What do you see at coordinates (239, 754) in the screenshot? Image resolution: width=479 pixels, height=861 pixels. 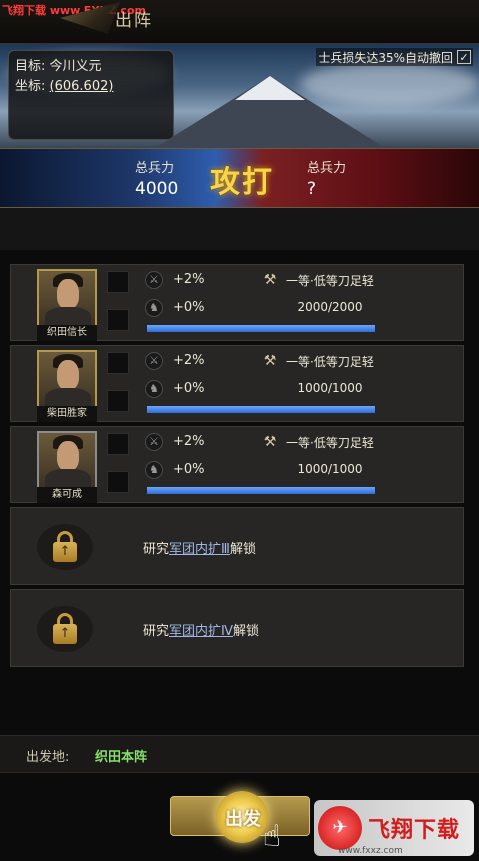 I see `departure-bar: 出发地: 织田本阵` at bounding box center [239, 754].